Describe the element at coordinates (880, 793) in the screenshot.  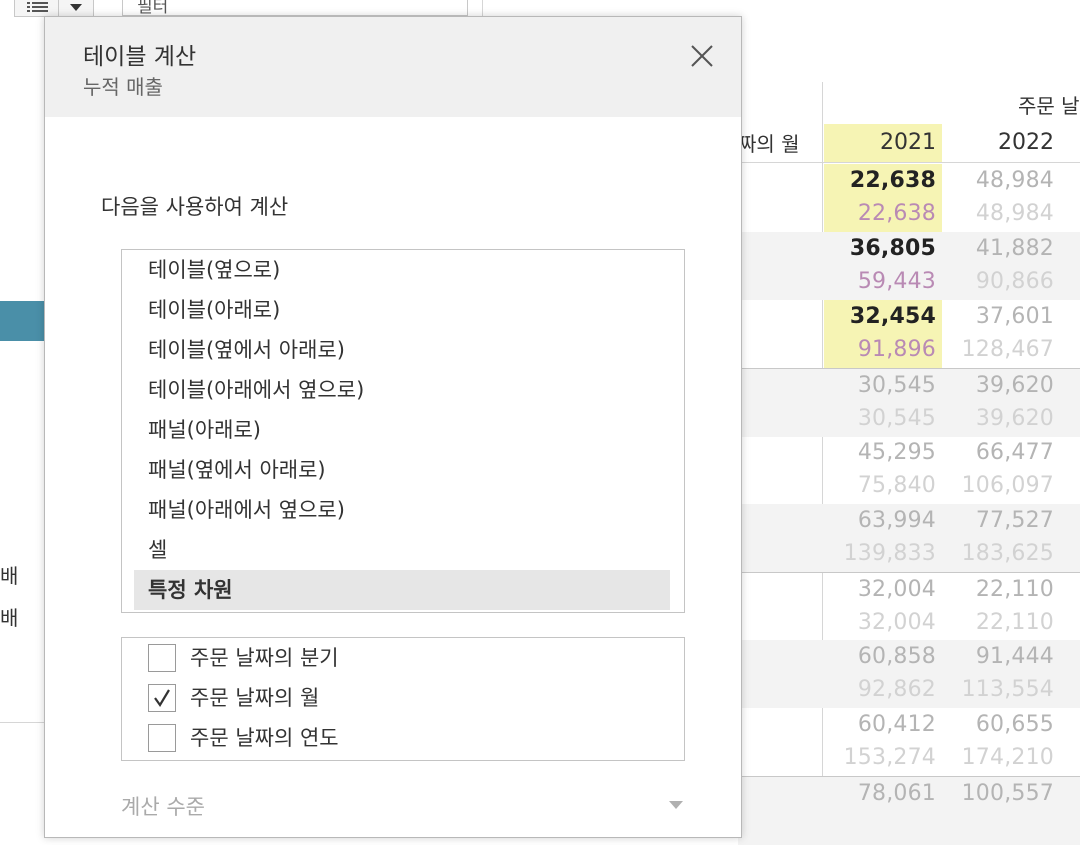
I see `sales-cell: 78,061` at that location.